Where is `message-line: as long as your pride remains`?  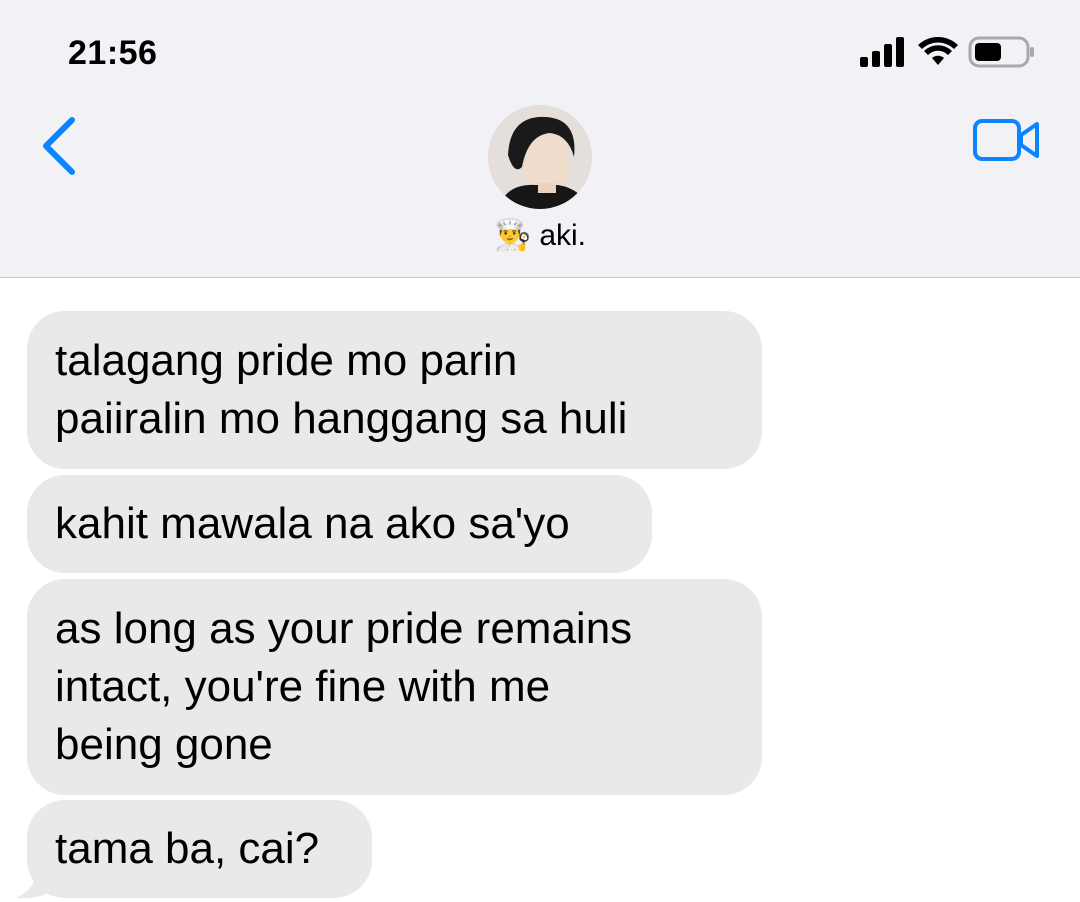
message-line: as long as your pride remains is located at coordinates (344, 628).